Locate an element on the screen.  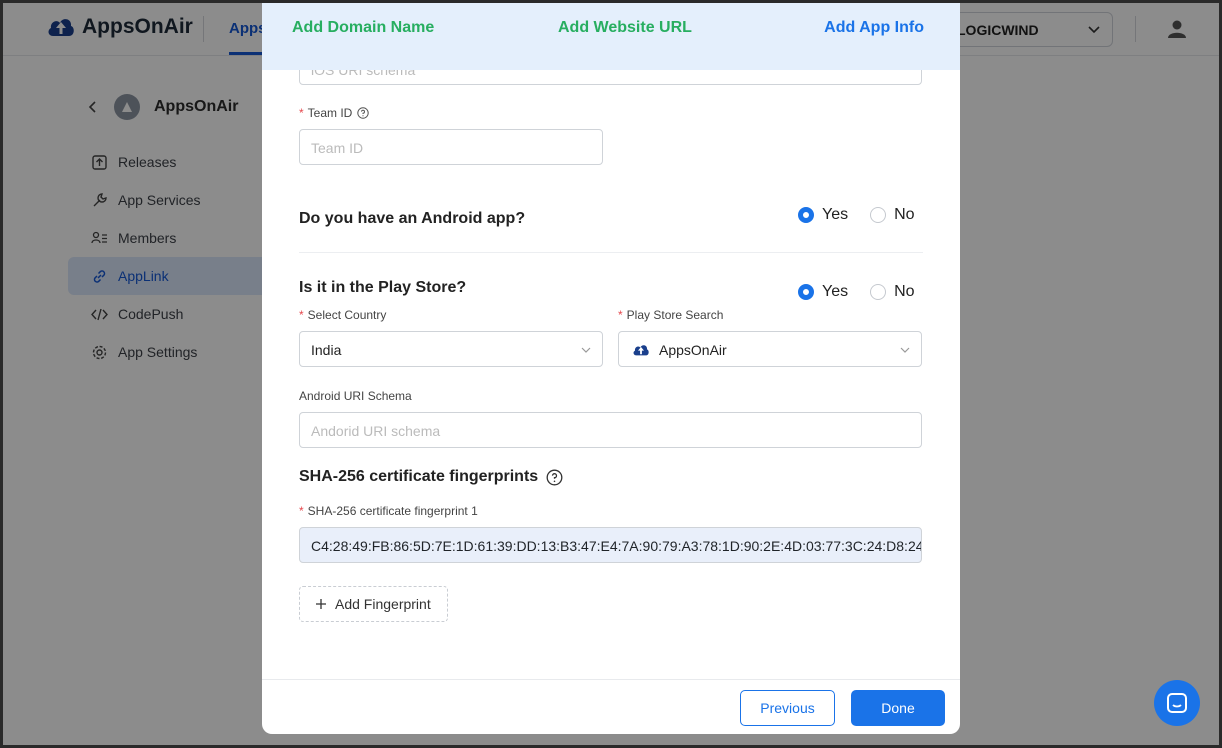
add-fingerprint-button: Add Fingerprint is located at coordinates (373, 604).